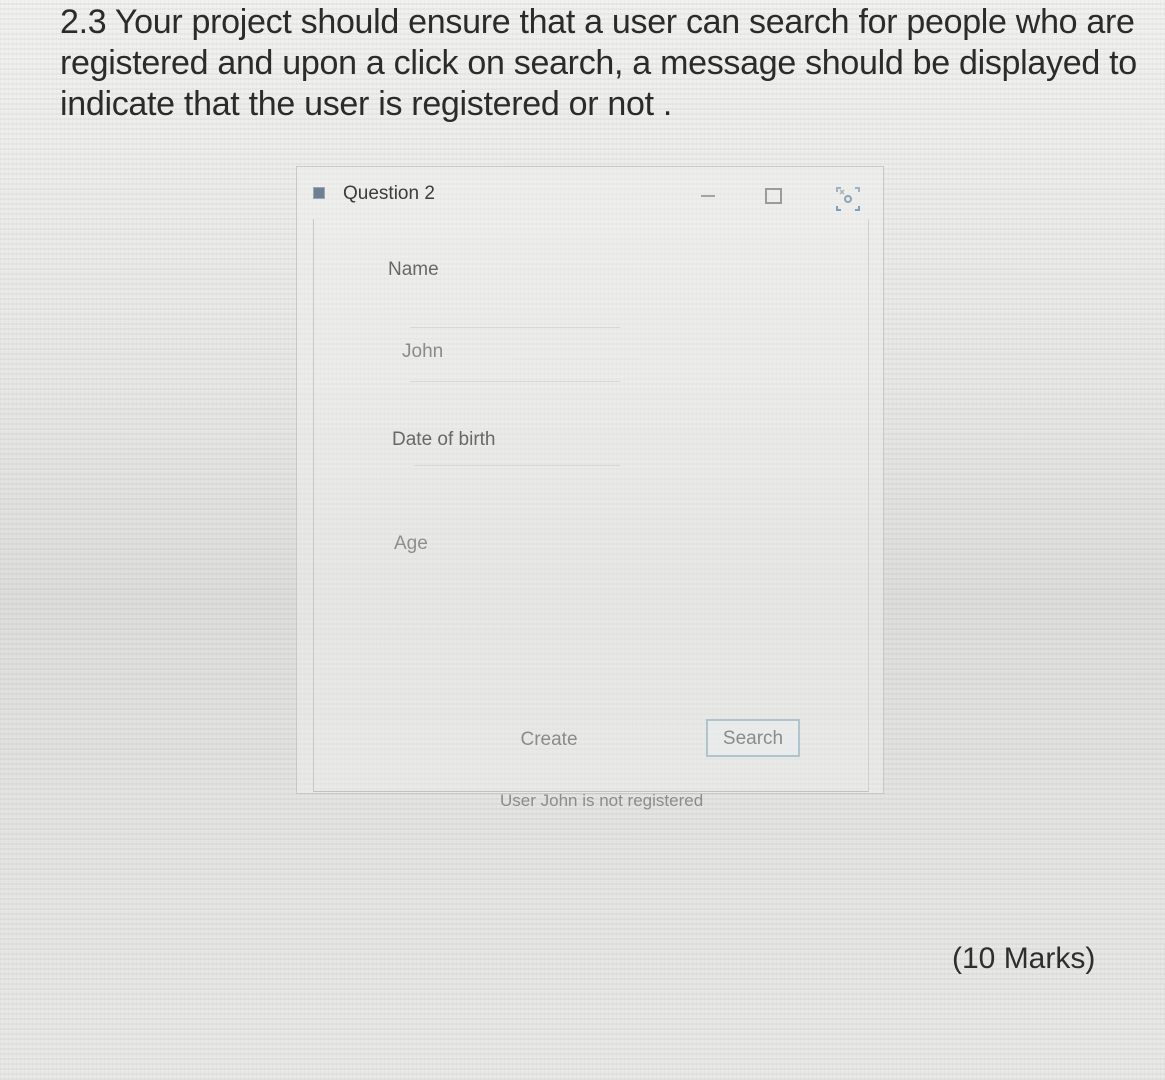 The height and width of the screenshot is (1080, 1165). What do you see at coordinates (411, 543) in the screenshot?
I see `age-label: Age` at bounding box center [411, 543].